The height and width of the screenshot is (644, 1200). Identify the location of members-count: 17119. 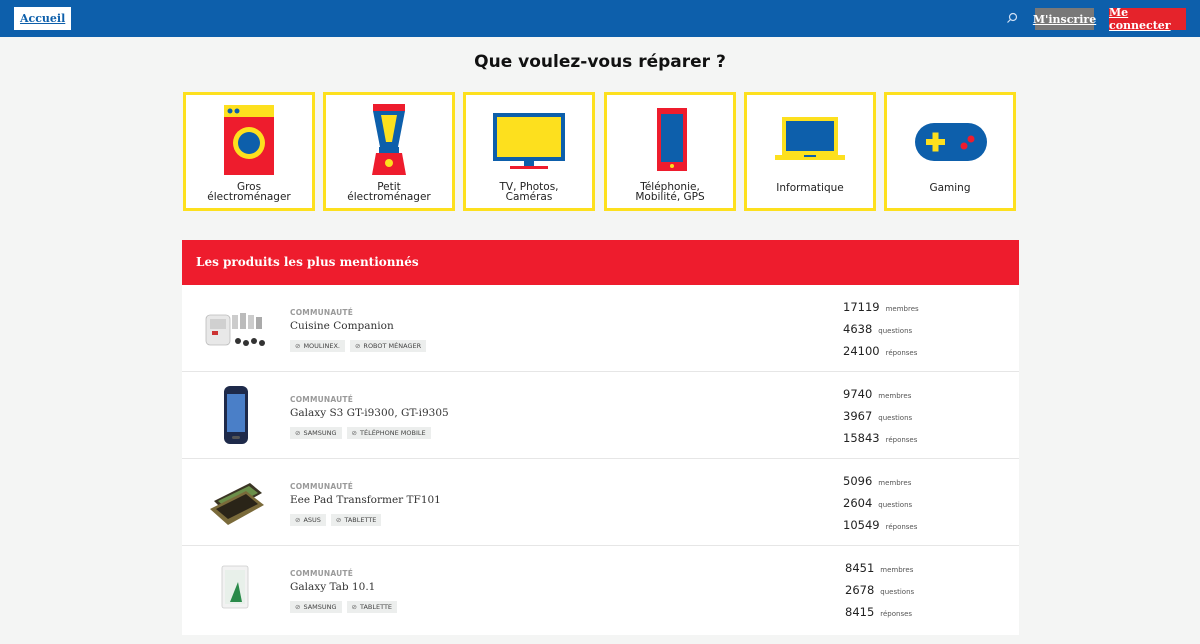
(861, 307).